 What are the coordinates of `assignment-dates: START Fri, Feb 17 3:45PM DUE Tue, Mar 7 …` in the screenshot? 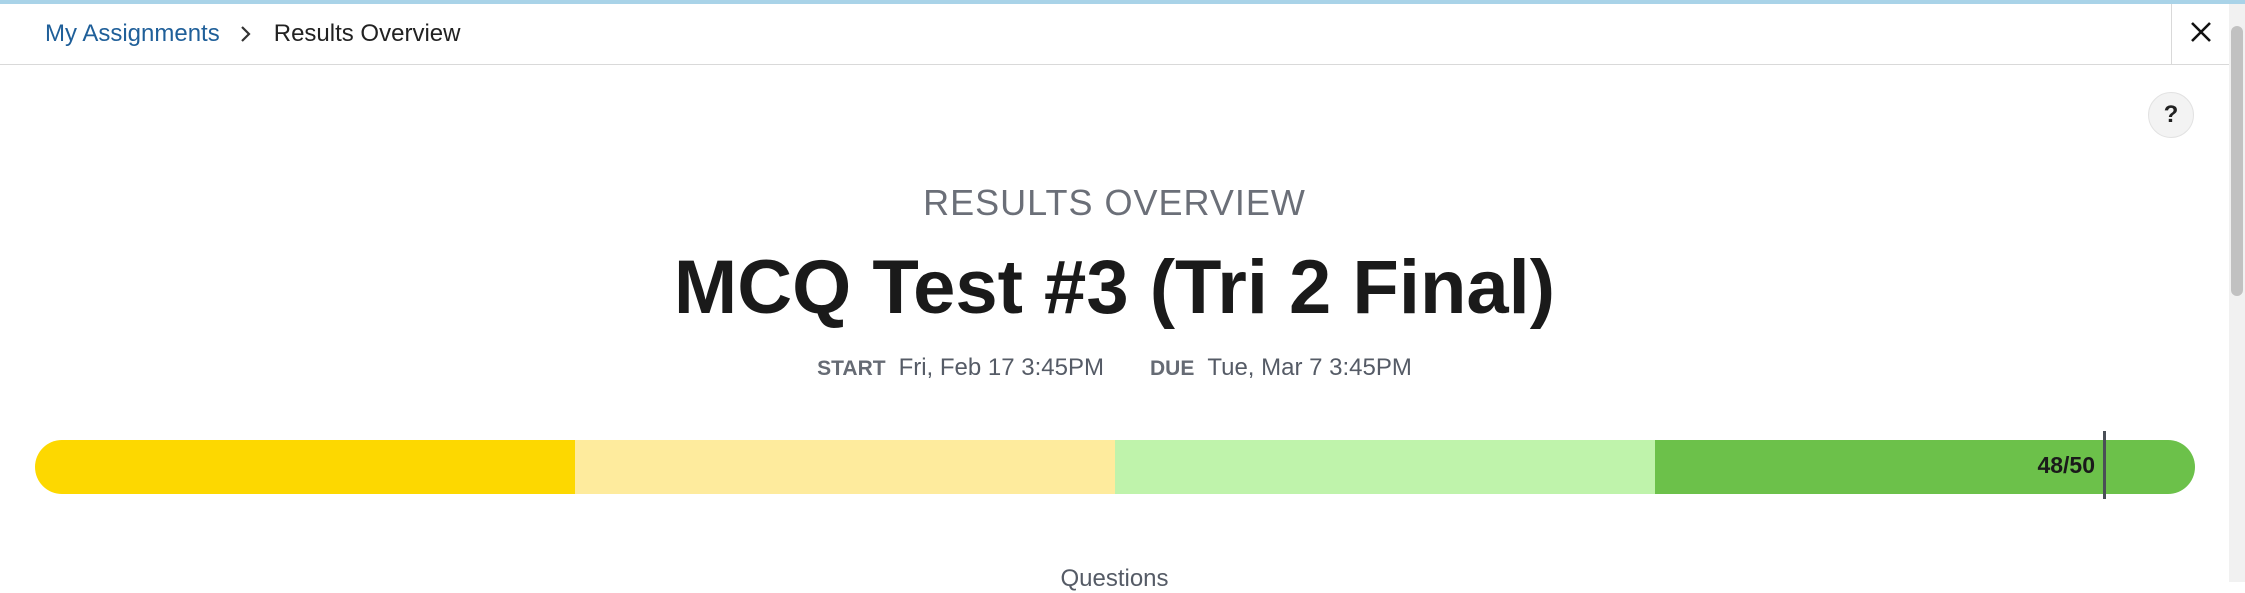 It's located at (1114, 368).